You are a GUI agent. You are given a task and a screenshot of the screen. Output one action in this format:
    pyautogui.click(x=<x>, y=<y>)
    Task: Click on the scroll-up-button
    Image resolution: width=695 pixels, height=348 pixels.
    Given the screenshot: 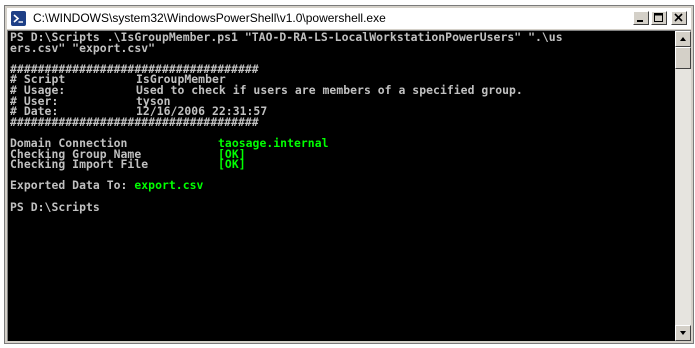 What is the action you would take?
    pyautogui.click(x=683, y=39)
    